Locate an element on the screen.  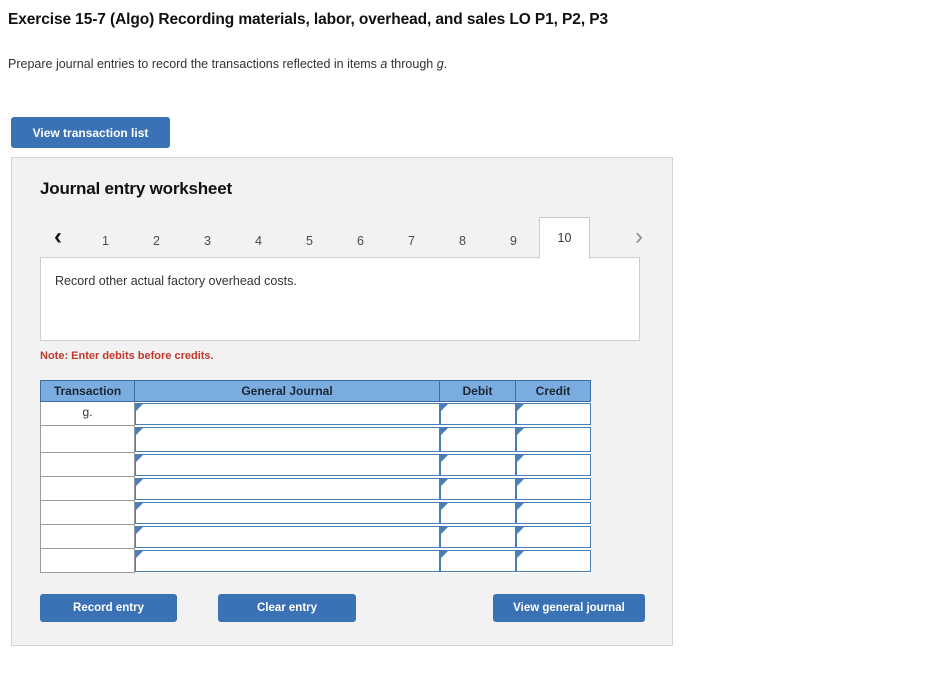
chevron-right-icon: › is located at coordinates (639, 237).